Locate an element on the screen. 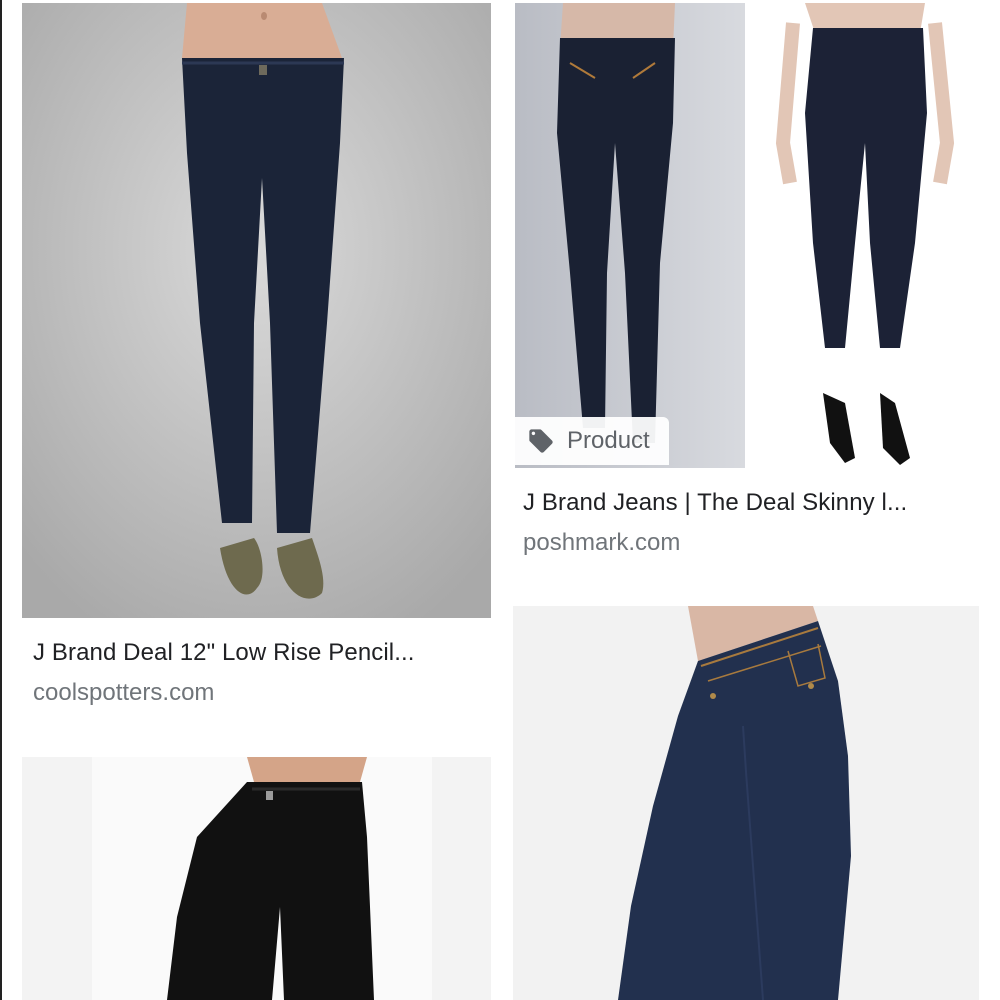  result-source-1: coolspotters.com is located at coordinates (124, 692).